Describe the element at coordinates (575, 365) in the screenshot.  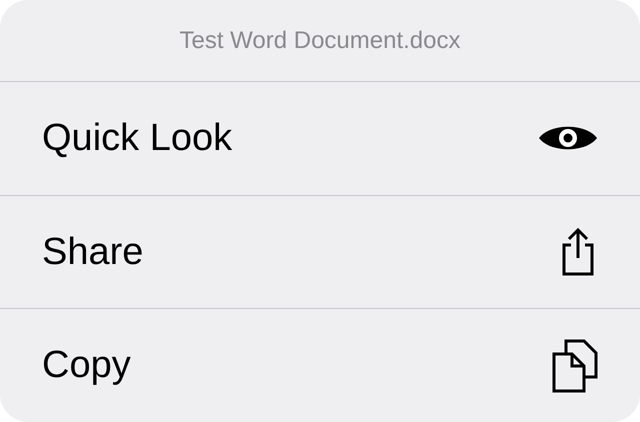
I see `copy-icon` at that location.